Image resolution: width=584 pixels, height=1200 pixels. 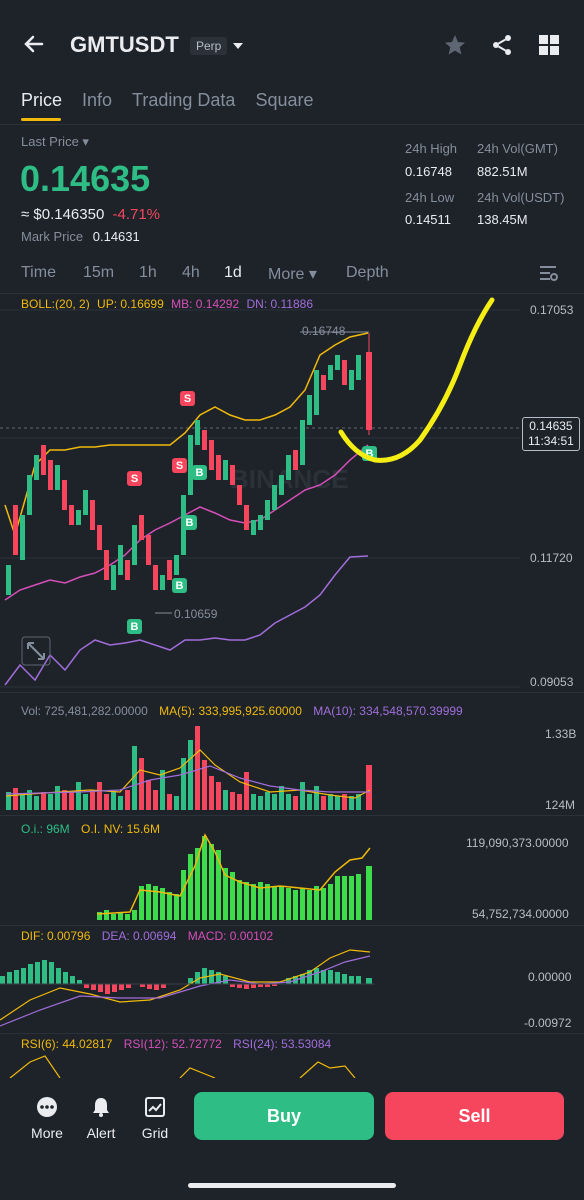 What do you see at coordinates (284, 1116) in the screenshot?
I see `buy-button: Buy` at bounding box center [284, 1116].